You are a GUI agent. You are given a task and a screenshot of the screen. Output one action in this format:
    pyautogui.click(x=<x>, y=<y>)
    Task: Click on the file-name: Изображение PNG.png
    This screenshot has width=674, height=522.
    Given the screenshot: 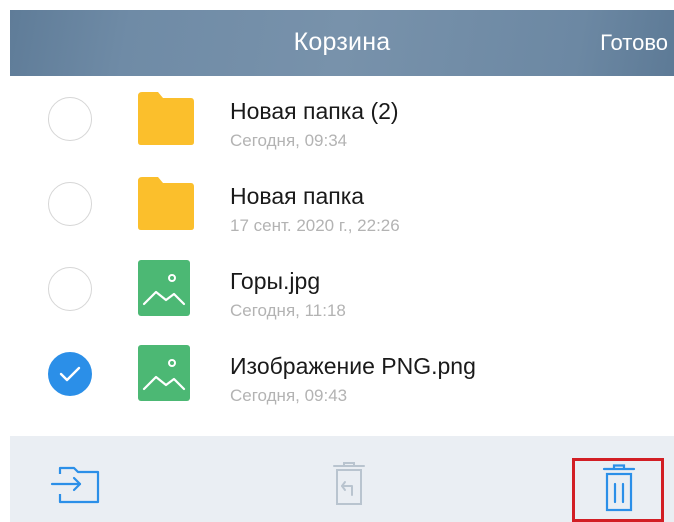 What is the action you would take?
    pyautogui.click(x=353, y=366)
    